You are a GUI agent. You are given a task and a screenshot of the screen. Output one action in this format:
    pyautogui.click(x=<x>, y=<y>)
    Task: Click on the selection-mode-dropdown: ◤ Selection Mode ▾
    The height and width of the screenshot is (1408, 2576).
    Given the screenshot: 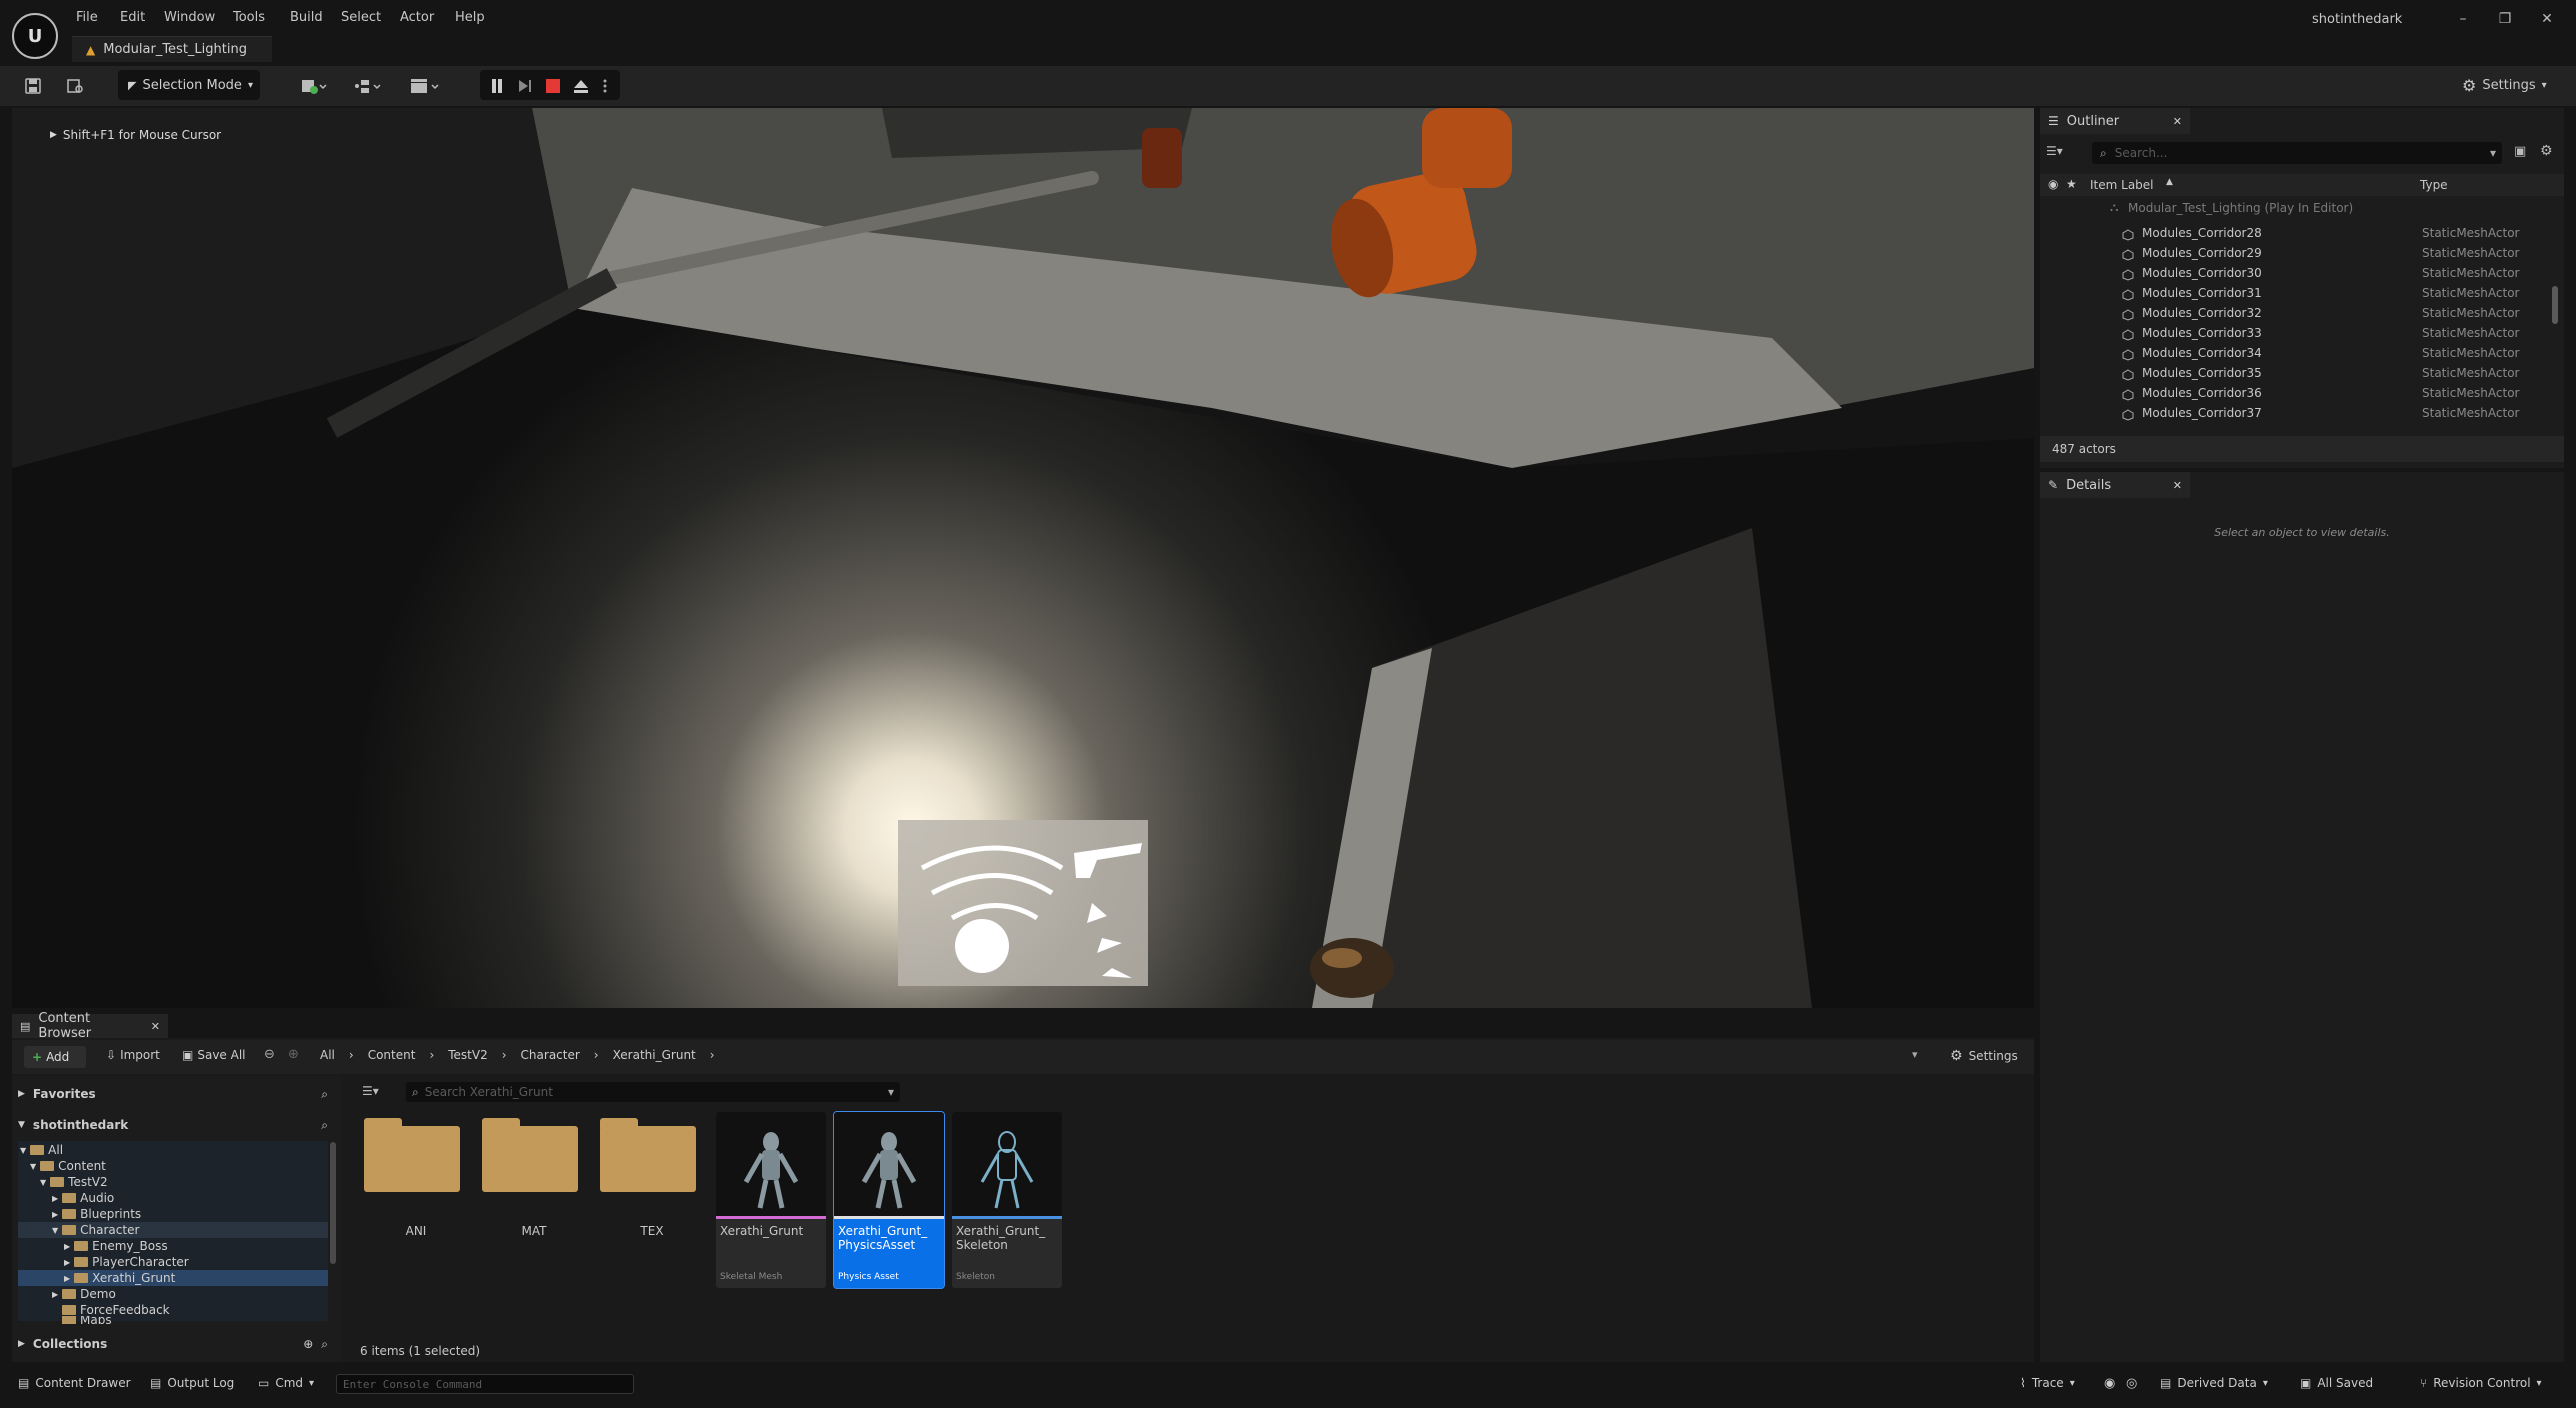 What is the action you would take?
    pyautogui.click(x=189, y=85)
    